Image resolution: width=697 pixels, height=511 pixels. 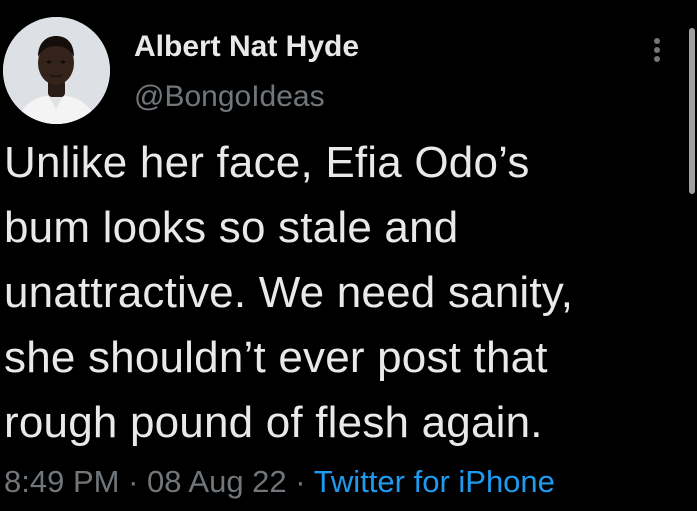 I want to click on scrollbar, so click(x=692, y=111).